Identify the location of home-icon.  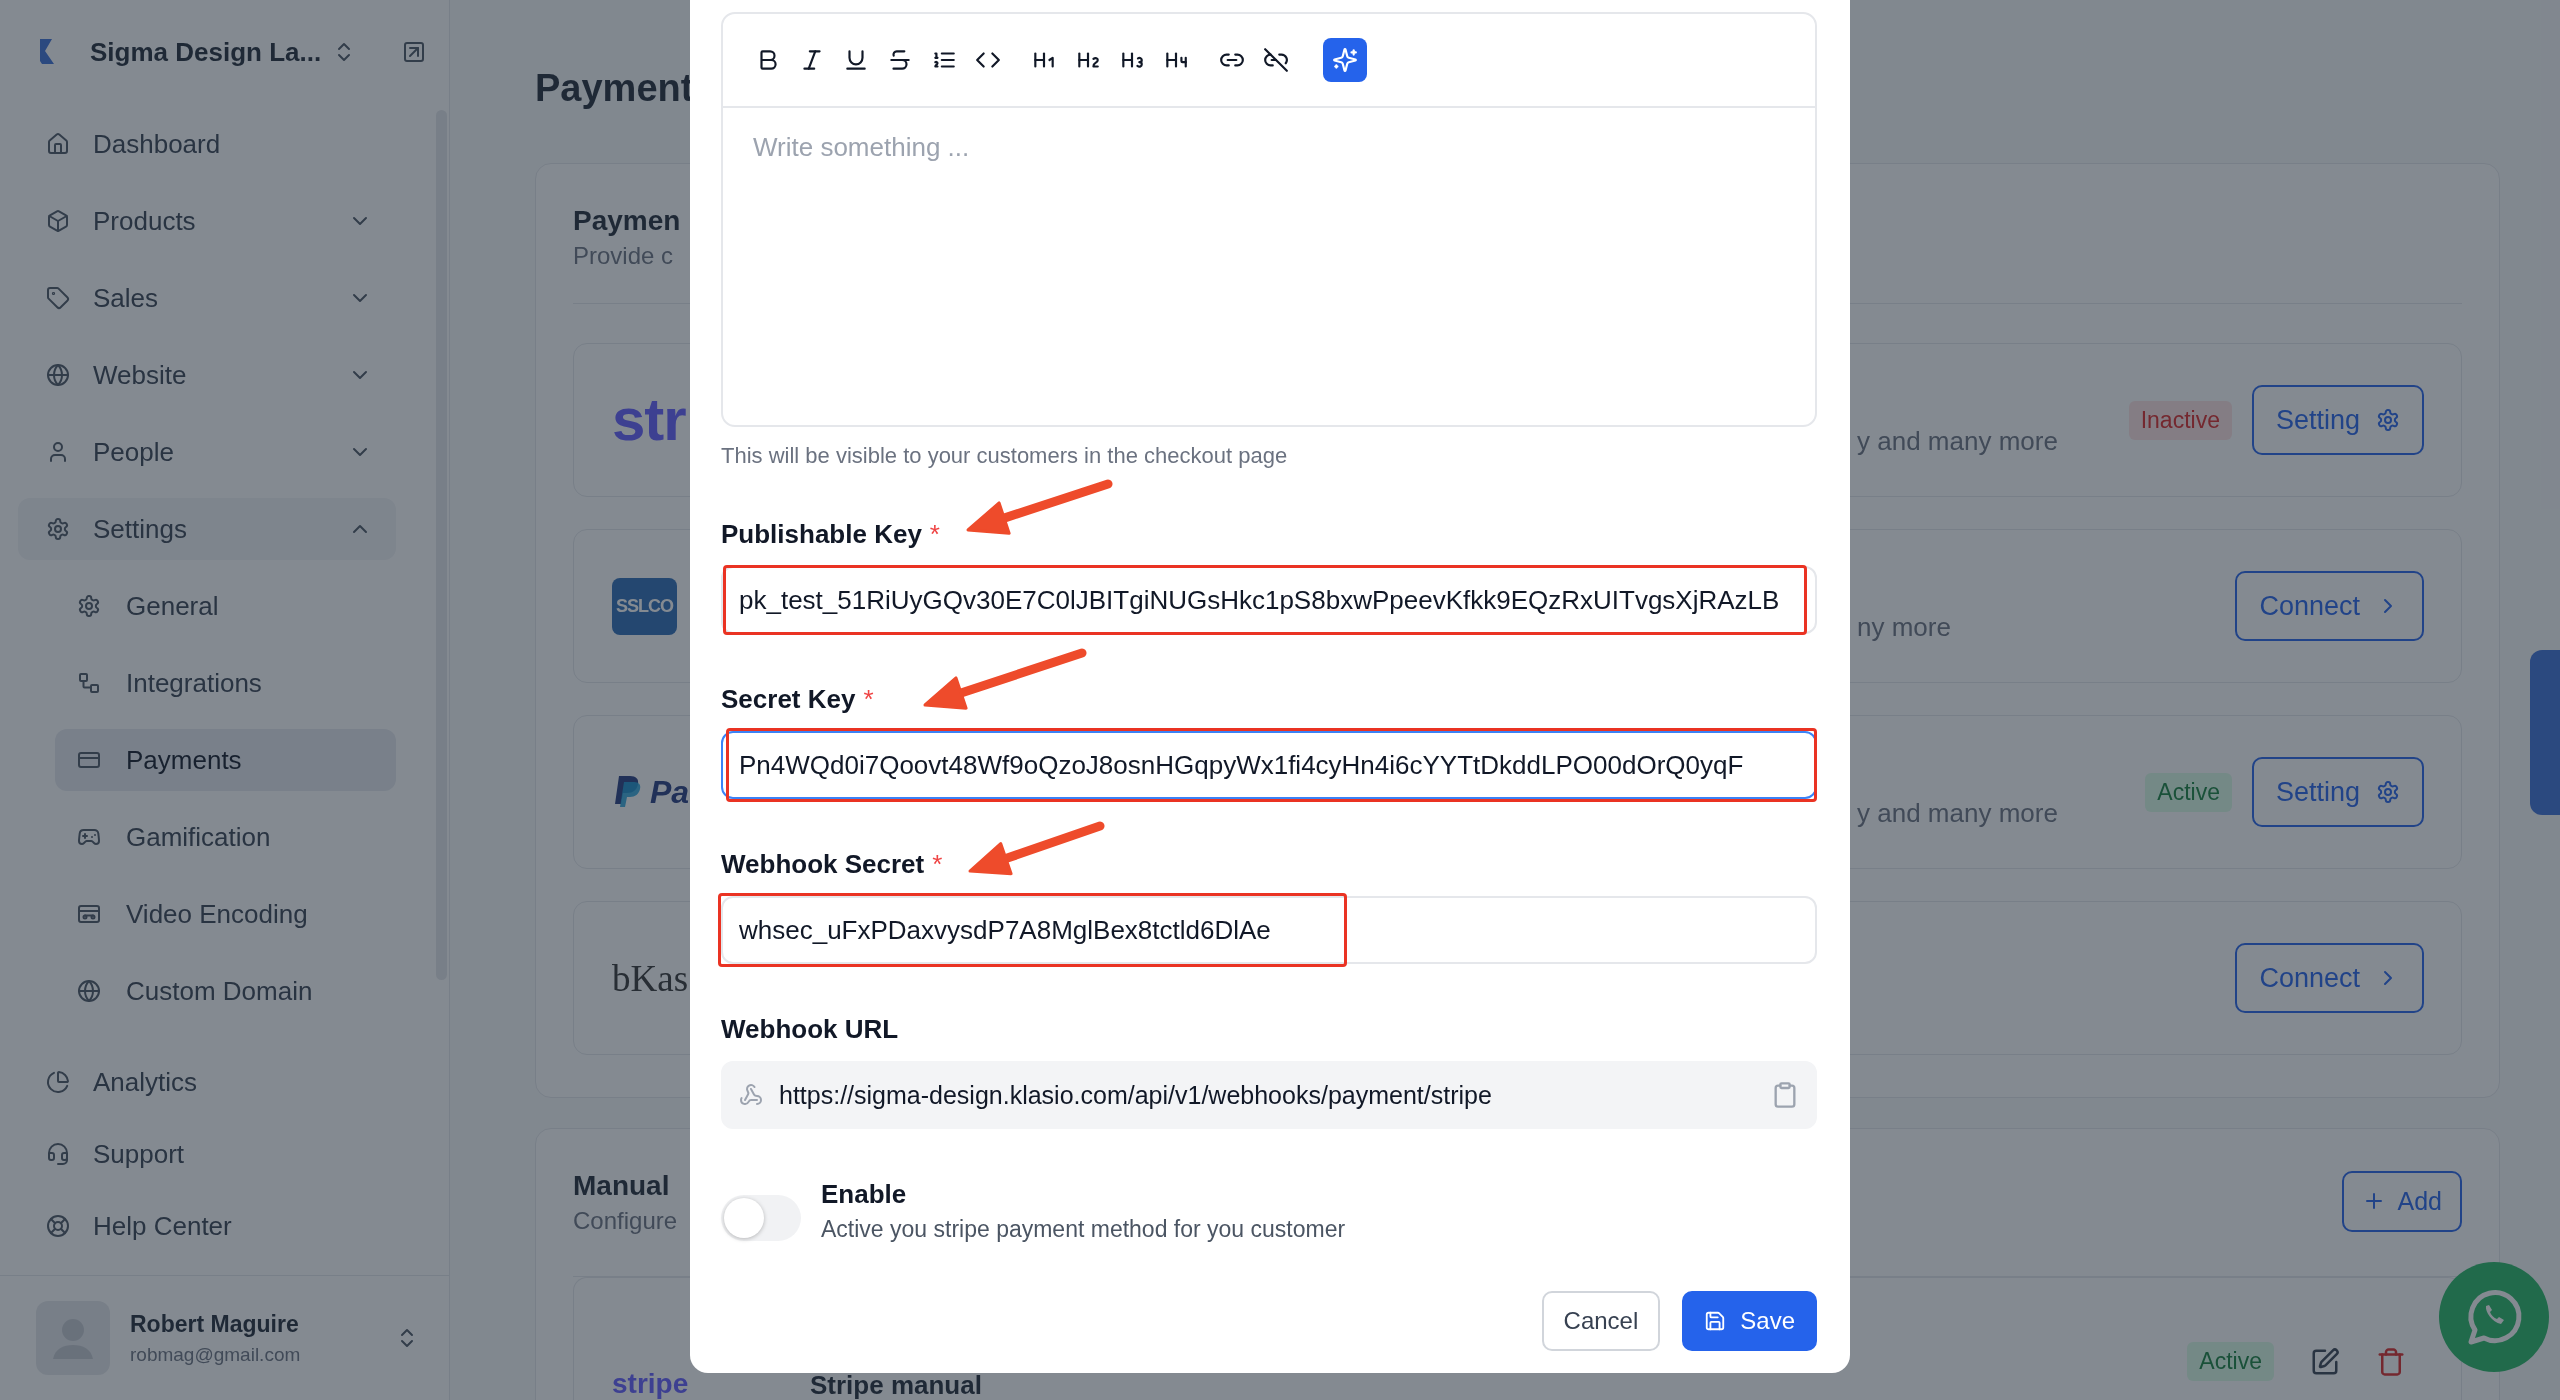
(58, 144).